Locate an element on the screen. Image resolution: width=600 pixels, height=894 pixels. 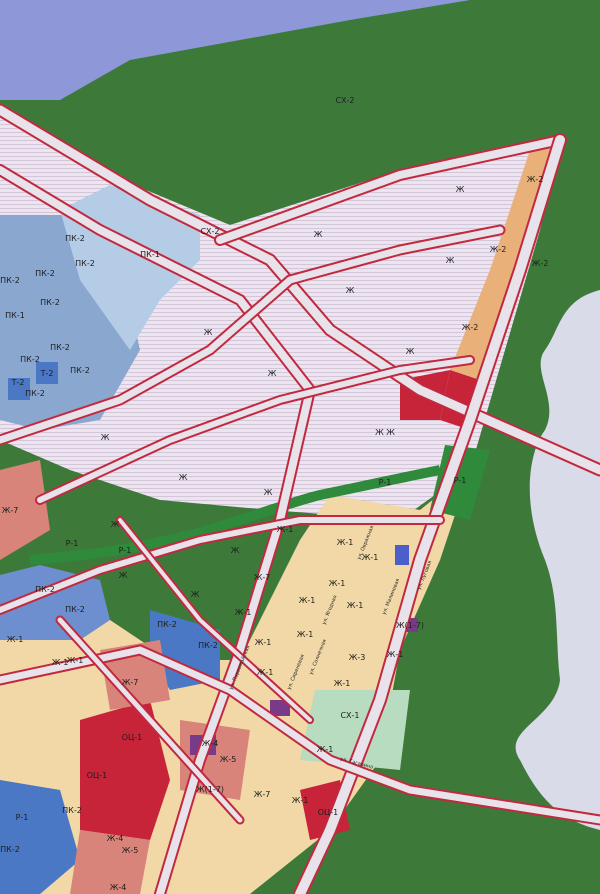
label-zh1-l: Ж-1 is located at coordinates (342, 683).